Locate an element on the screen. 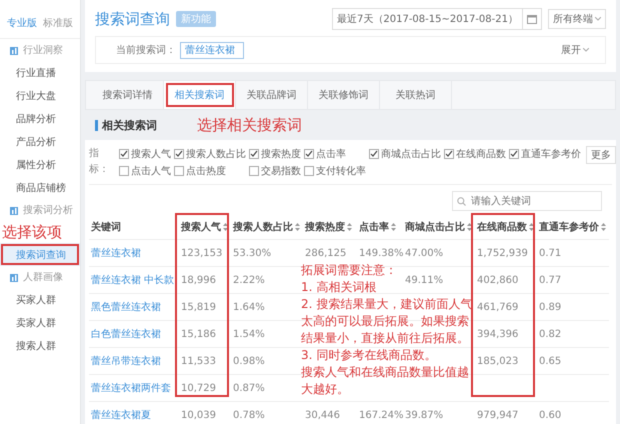  keyword-link: 蕾丝连衣裙 中长款 is located at coordinates (134, 280).